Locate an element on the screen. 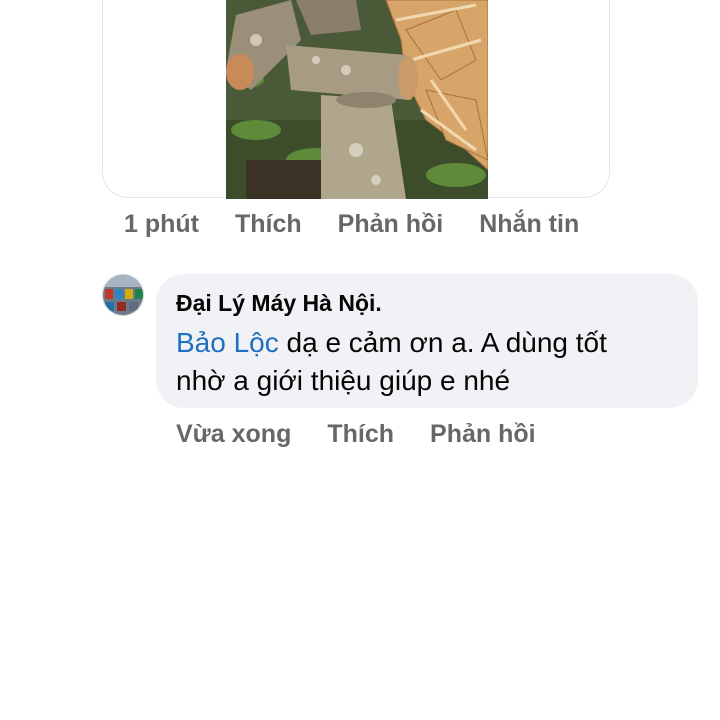  comment-text-line1: dạ e cảm ơn a. A dùng tốt is located at coordinates (442, 342).